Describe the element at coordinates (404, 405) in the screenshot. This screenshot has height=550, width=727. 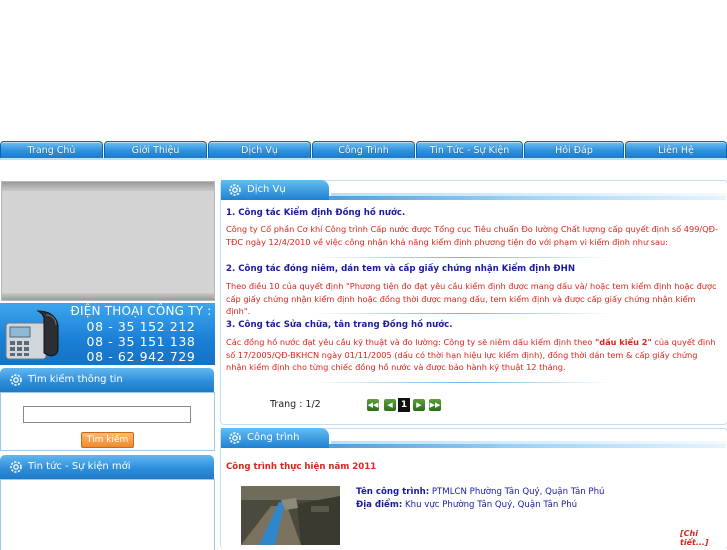
I see `current-page: 1` at that location.